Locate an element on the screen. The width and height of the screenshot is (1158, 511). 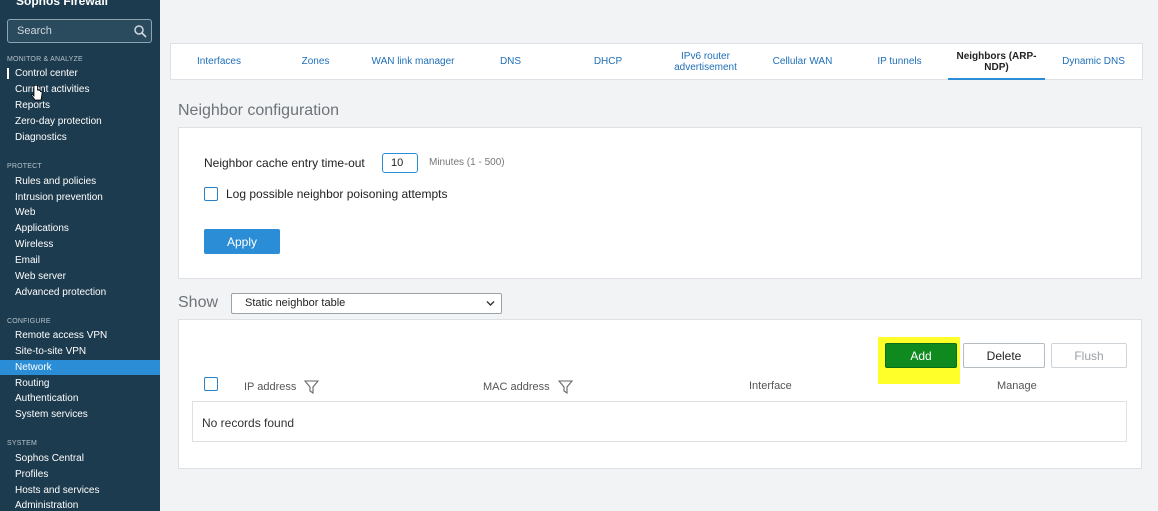
neighbor-configuration-heading: Neighbor configuration is located at coordinates (258, 110).